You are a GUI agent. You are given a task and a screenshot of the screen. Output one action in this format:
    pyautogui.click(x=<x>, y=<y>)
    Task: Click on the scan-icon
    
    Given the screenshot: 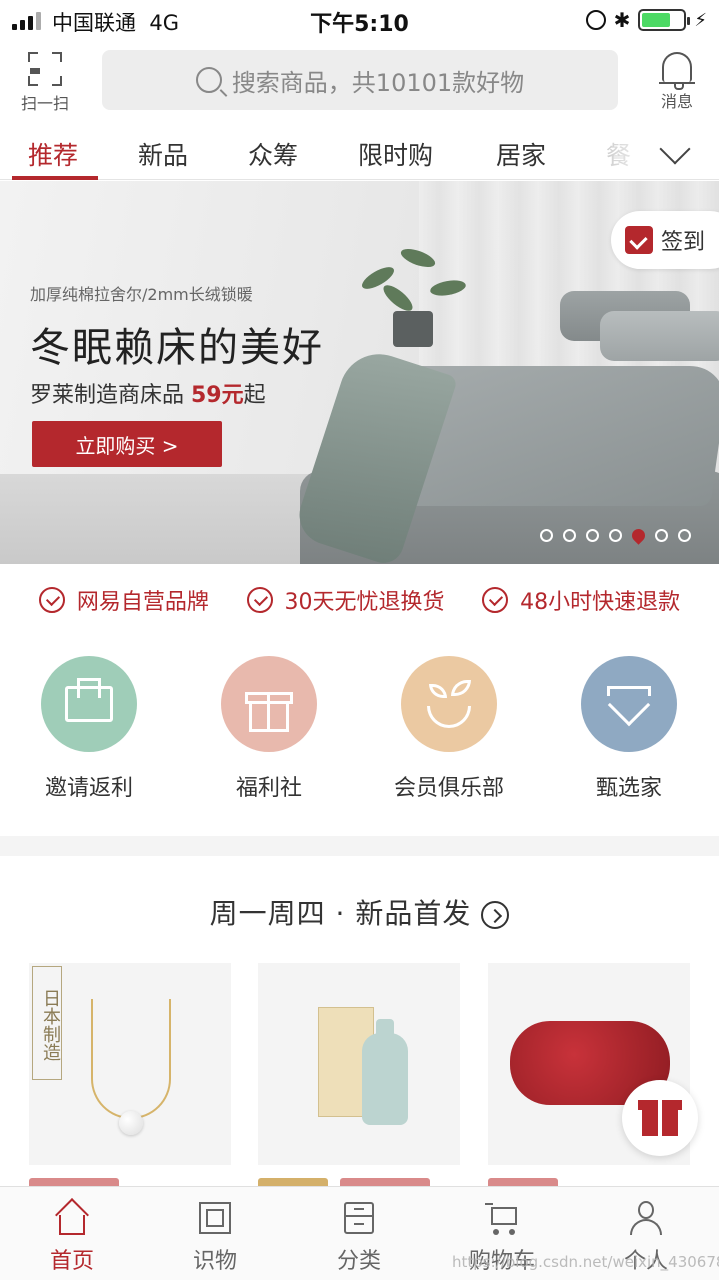 What is the action you would take?
    pyautogui.click(x=45, y=69)
    